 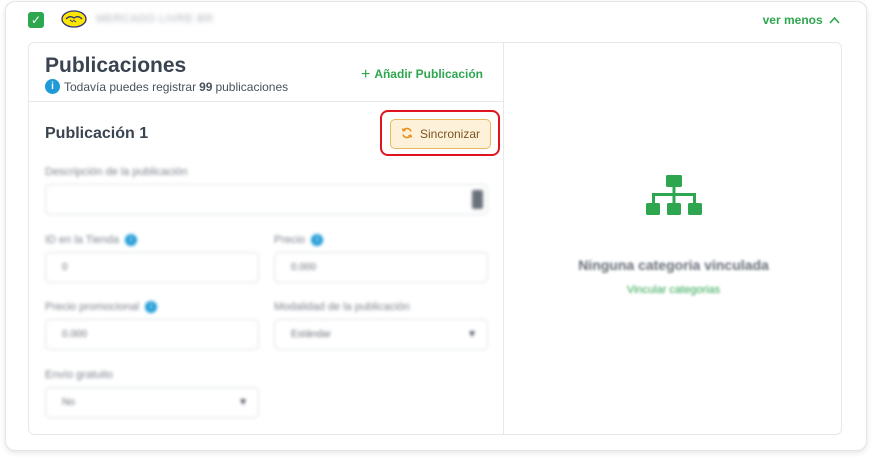 What do you see at coordinates (311, 334) in the screenshot?
I see `mode-value: Estándar` at bounding box center [311, 334].